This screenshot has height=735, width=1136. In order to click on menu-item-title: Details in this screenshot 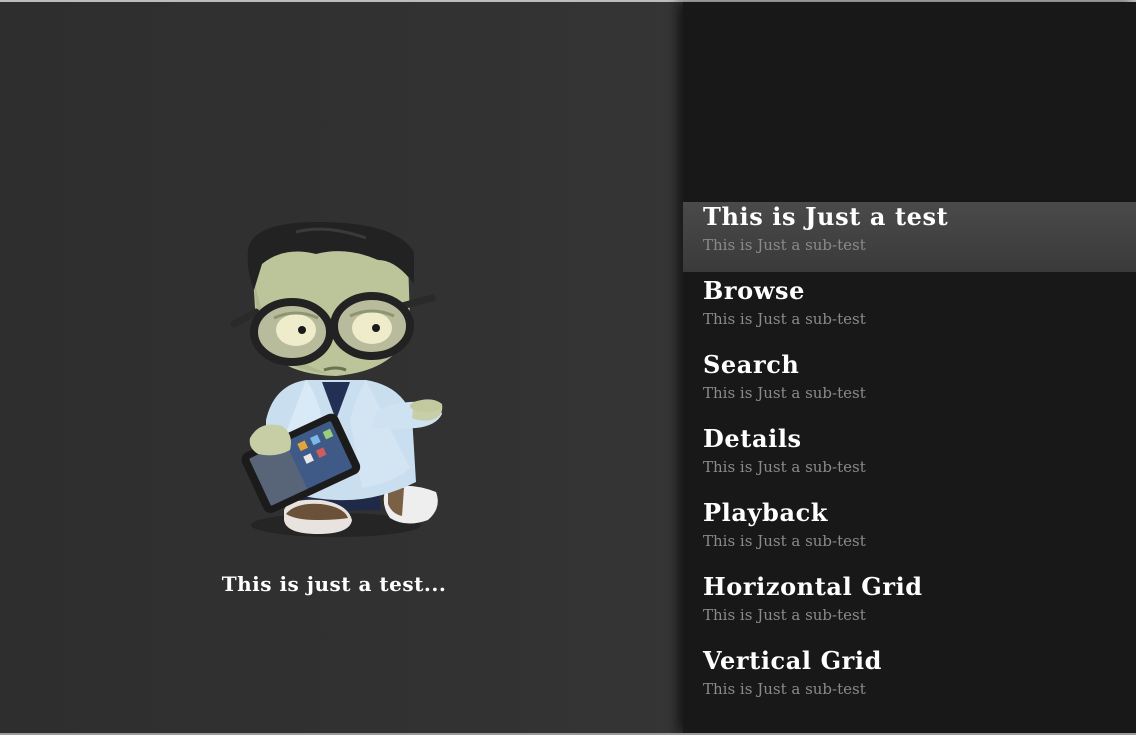, I will do `click(752, 438)`.